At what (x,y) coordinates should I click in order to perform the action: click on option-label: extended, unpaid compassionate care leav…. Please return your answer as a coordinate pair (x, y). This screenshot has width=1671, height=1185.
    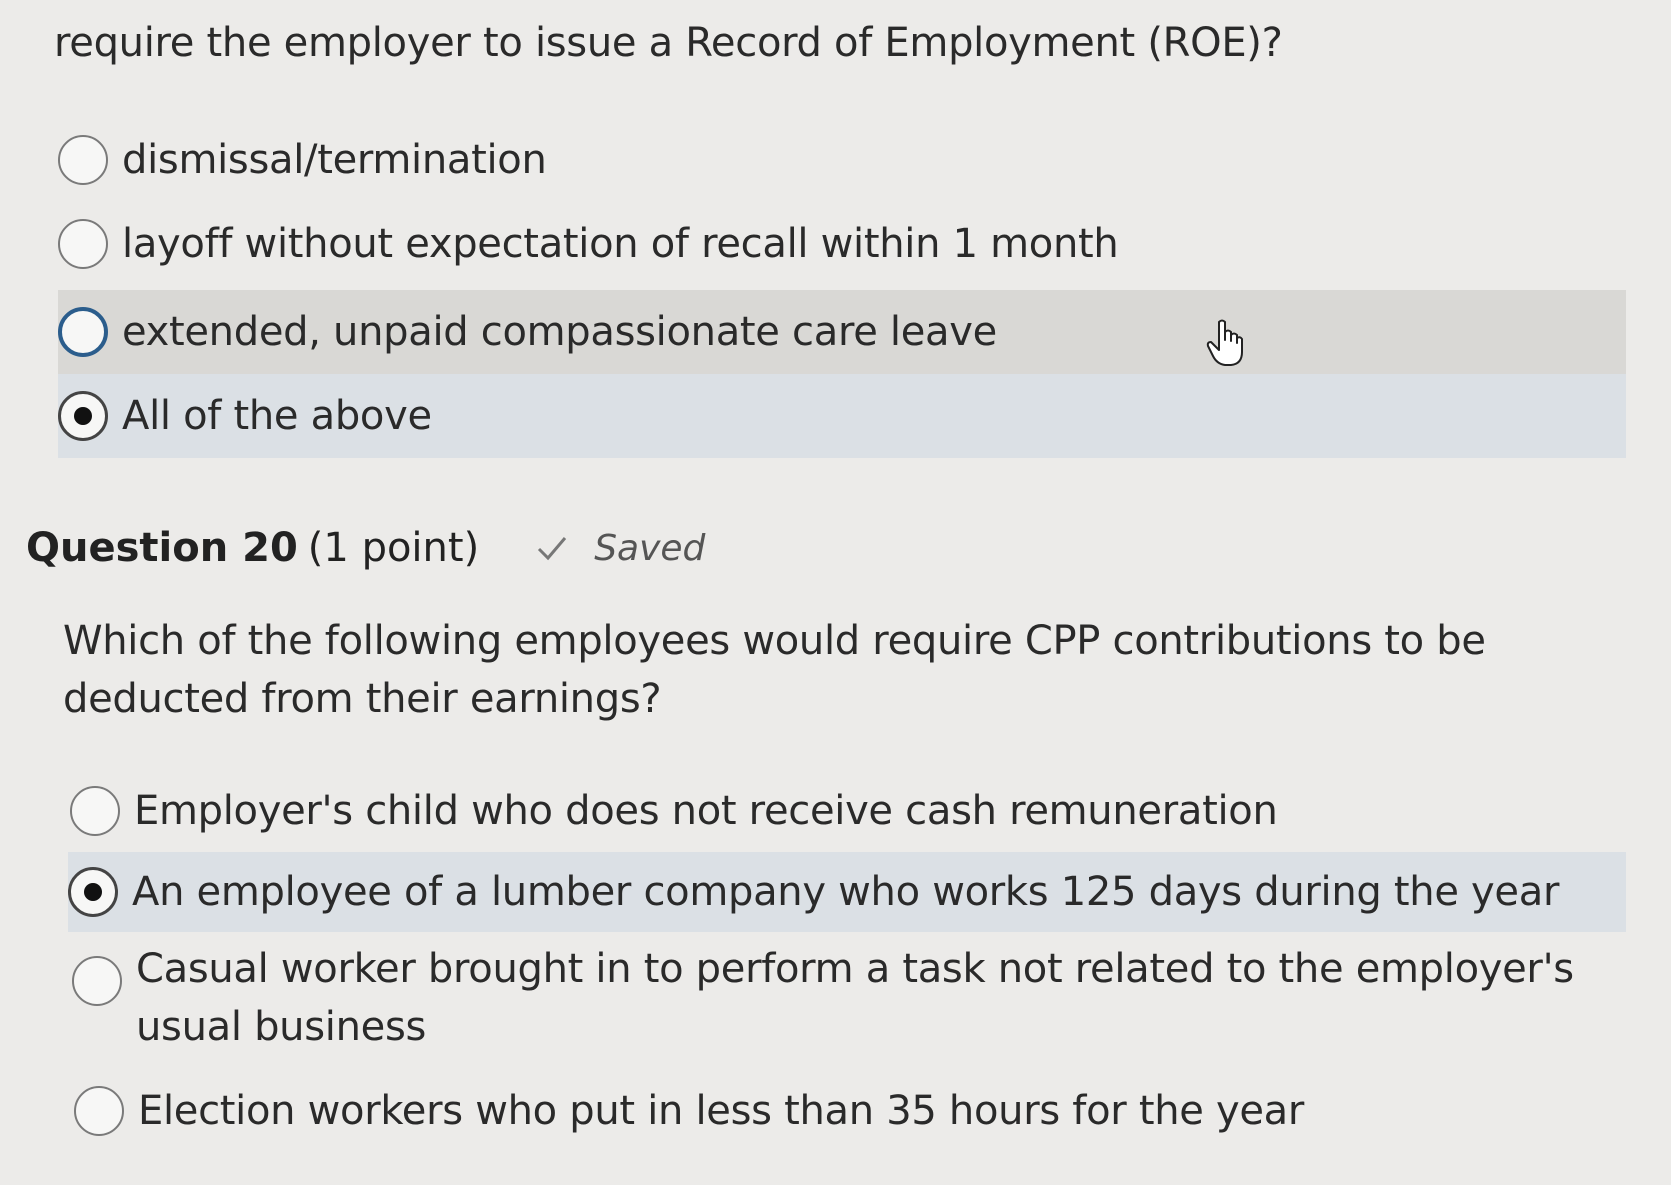
    Looking at the image, I should click on (559, 332).